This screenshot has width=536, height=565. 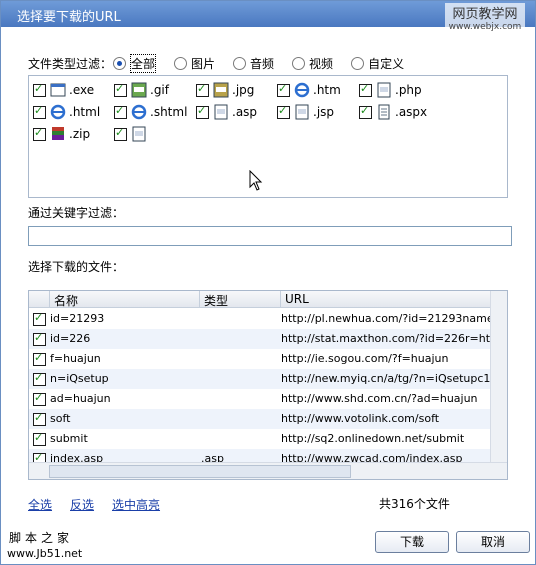 What do you see at coordinates (75, 358) in the screenshot?
I see `cell-name: f=huajun` at bounding box center [75, 358].